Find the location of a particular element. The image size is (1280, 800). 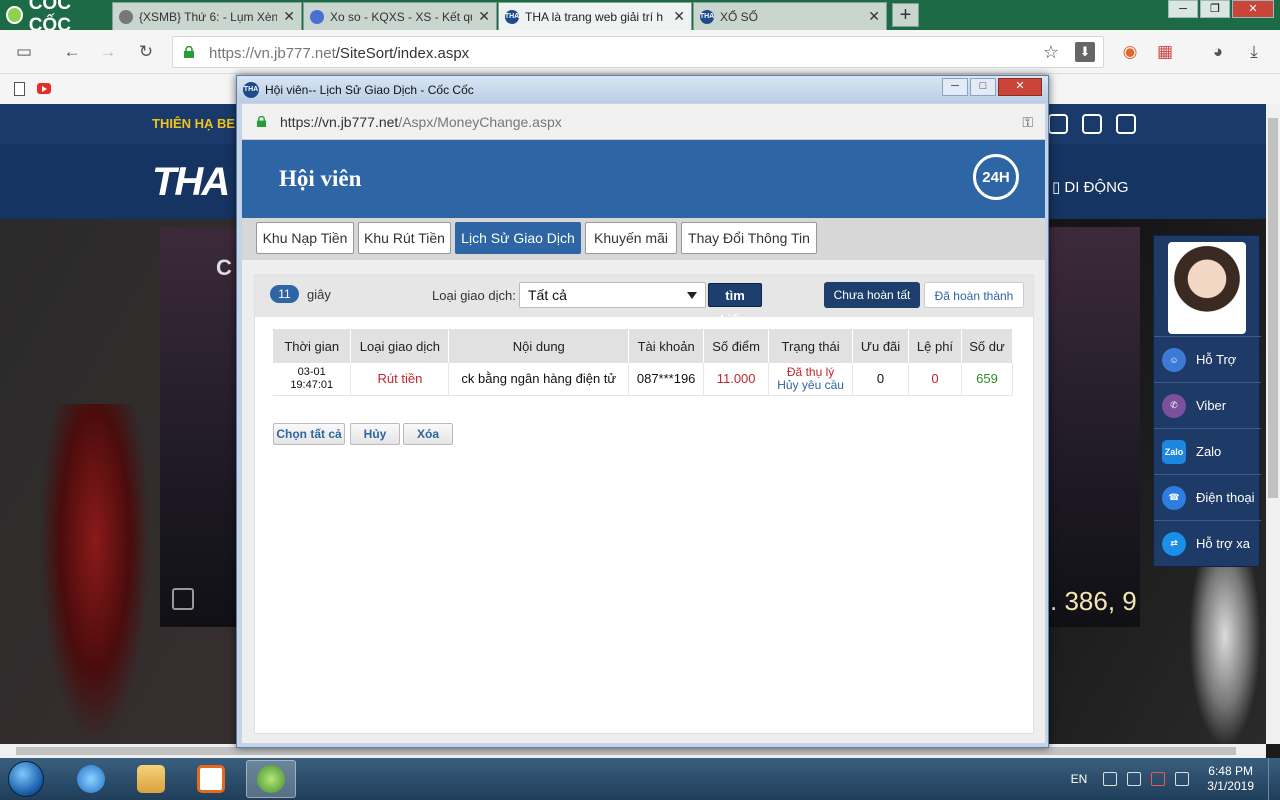

support-item-phone: ☎ Điện thoại is located at coordinates (1207, 497).